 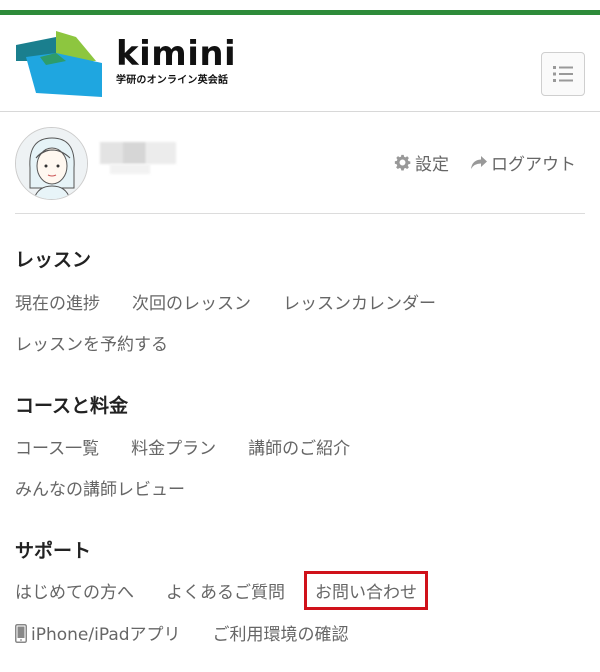 I want to click on ios-app-label: iPhone/iPadアプリ, so click(x=106, y=635).